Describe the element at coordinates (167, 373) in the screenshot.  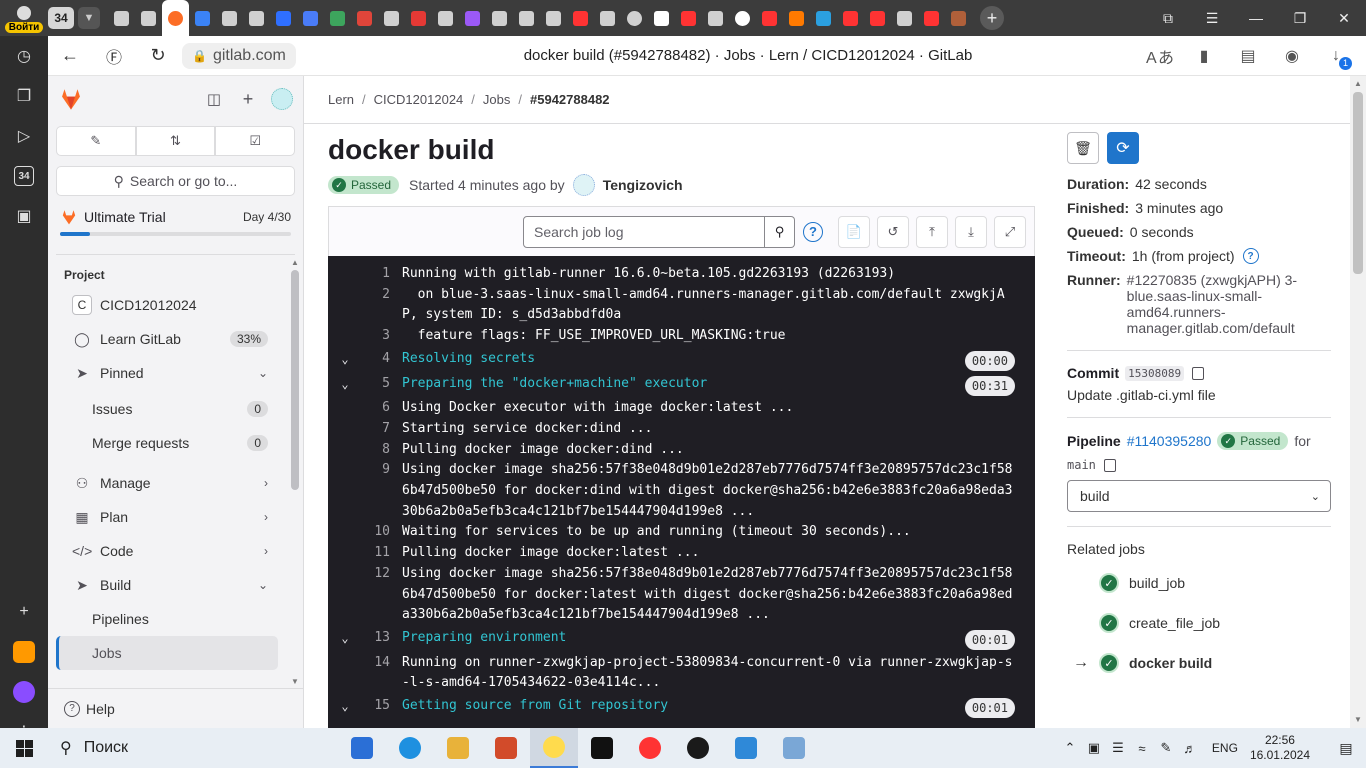
I see `sidebar-item-pinned: ➤ Pinned ⌄` at that location.